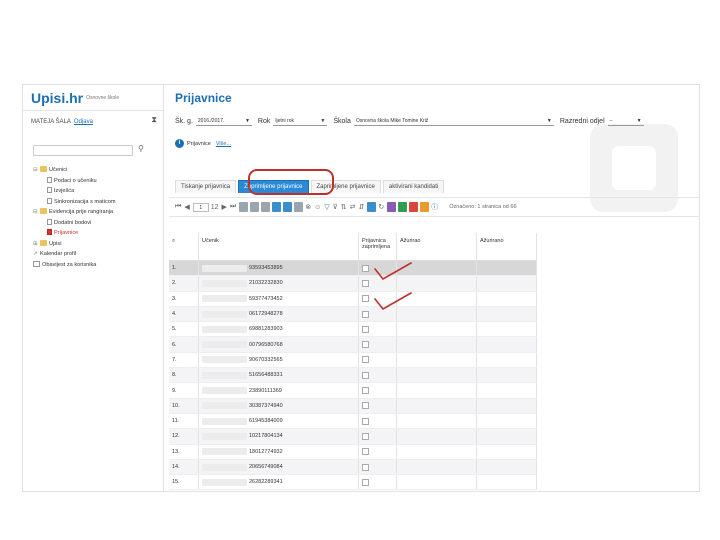 The image size is (720, 540). I want to click on student-cell: 30387374940, so click(279, 405).